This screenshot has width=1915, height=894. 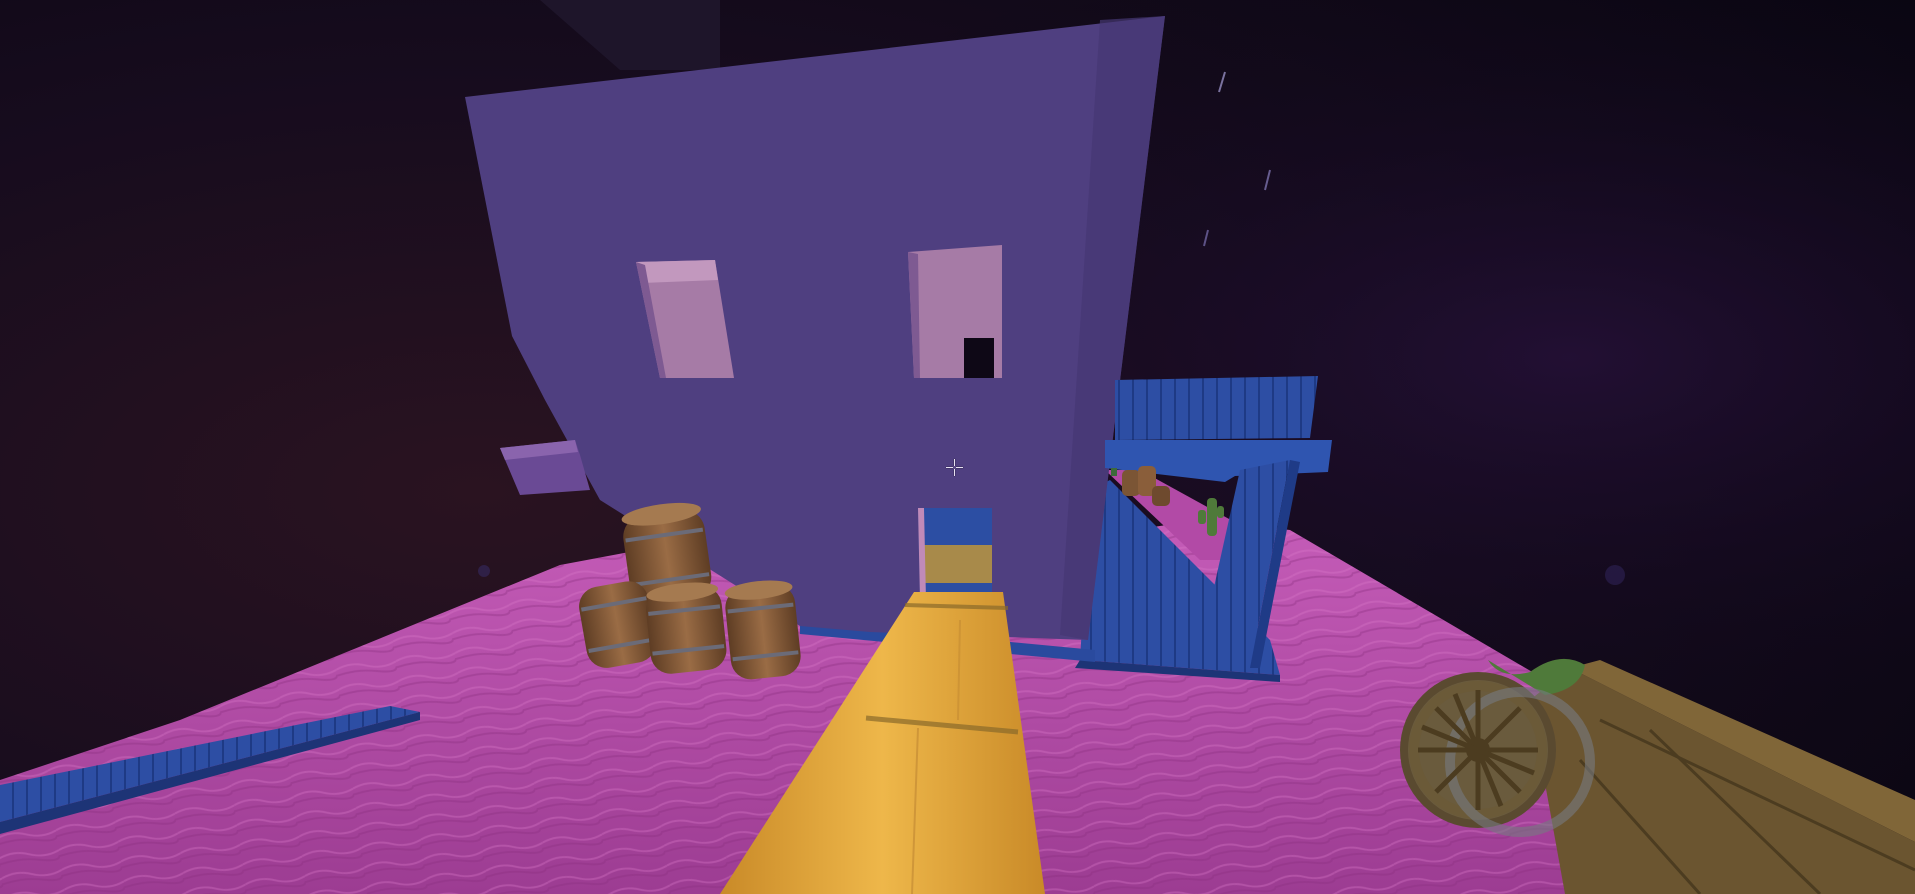 What do you see at coordinates (1216, 408) in the screenshot?
I see `porch-roof-top` at bounding box center [1216, 408].